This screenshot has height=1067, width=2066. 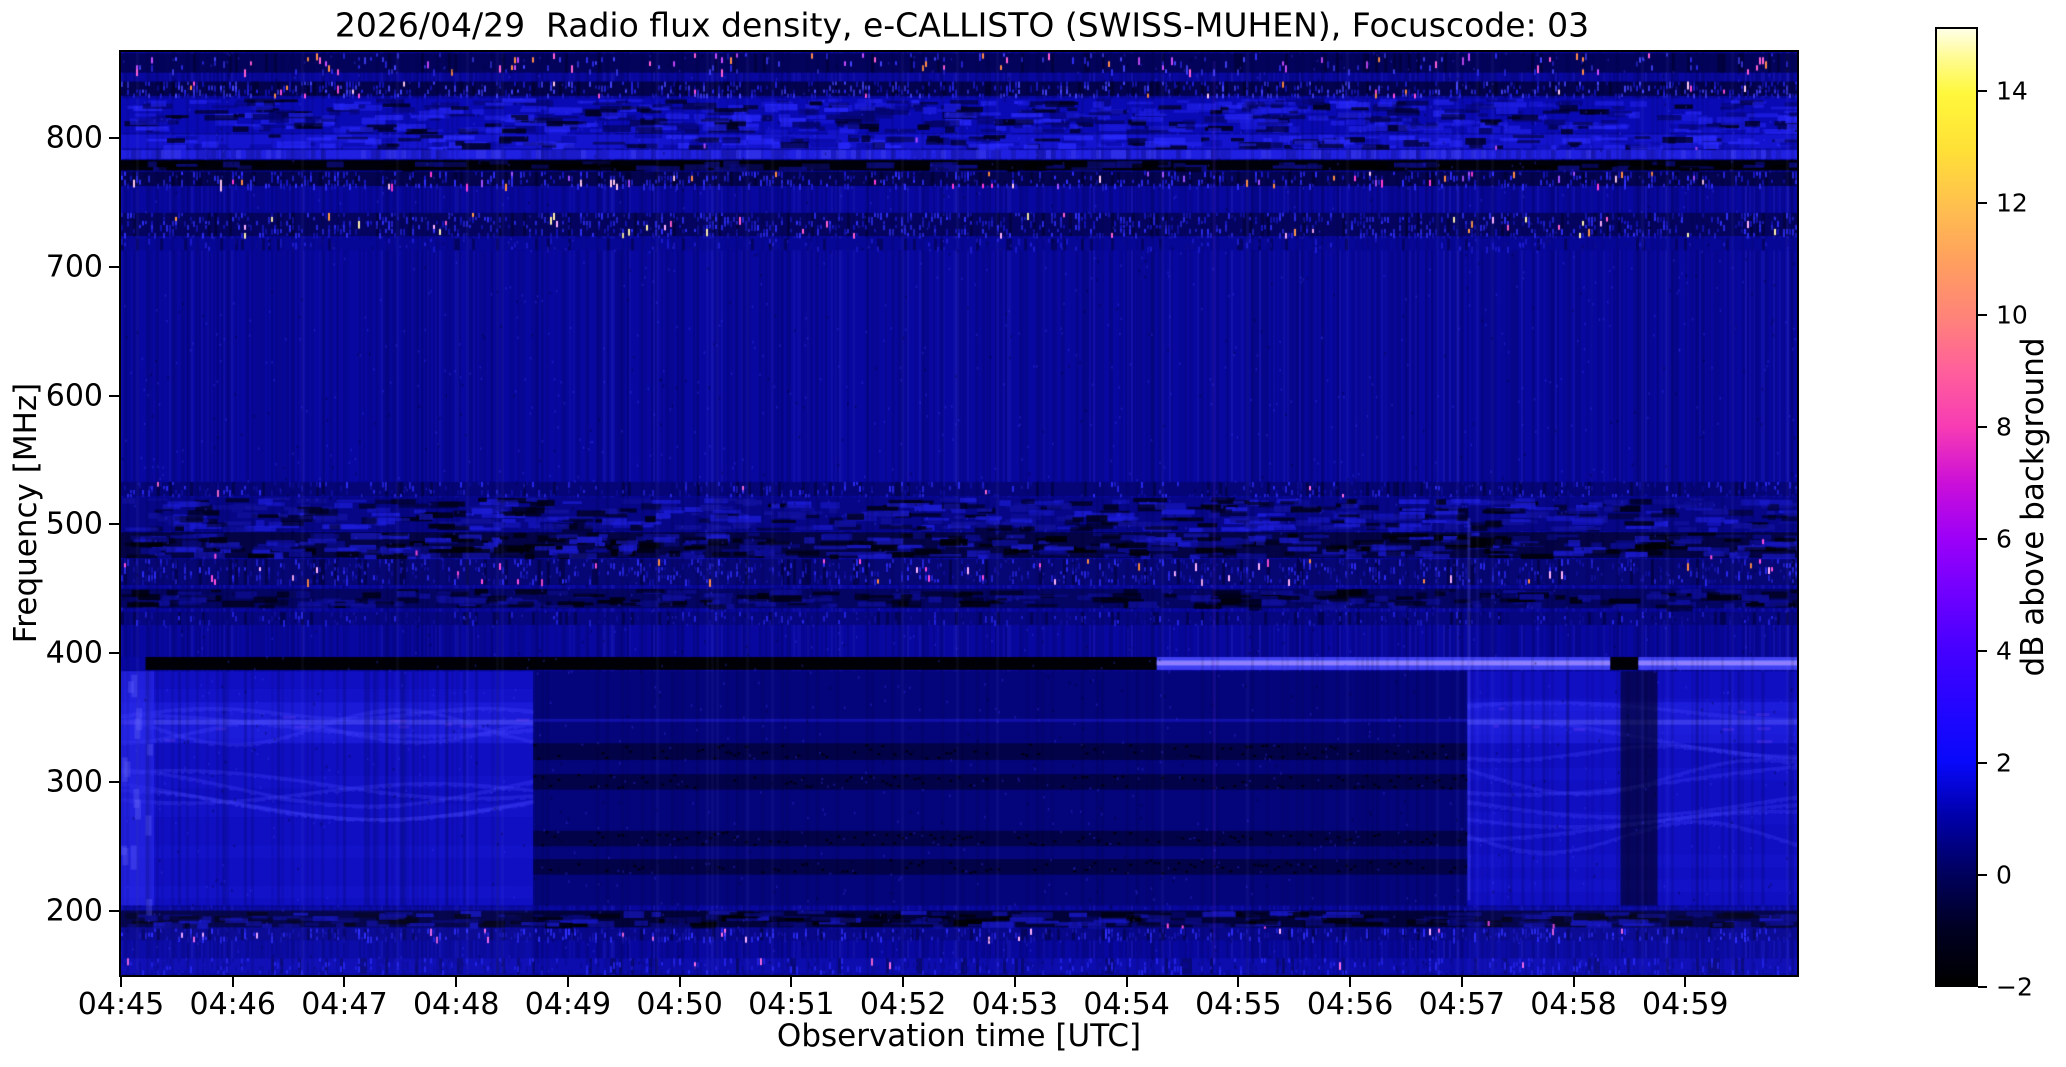 I want to click on y-axis-label: Frequency [MHz], so click(x=26, y=513).